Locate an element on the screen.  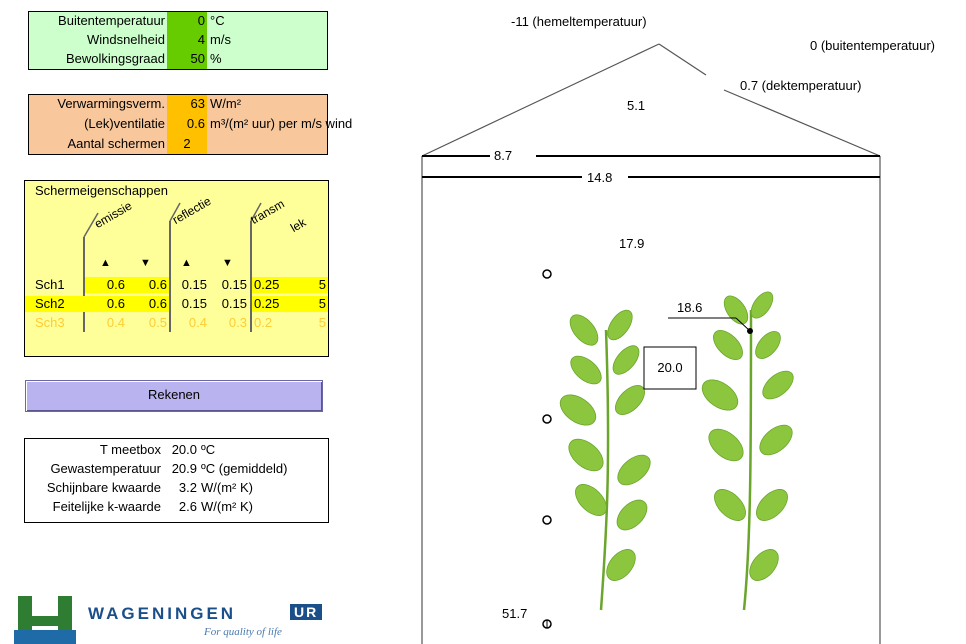
screen1-temperature: 8.7 is located at coordinates (503, 155).